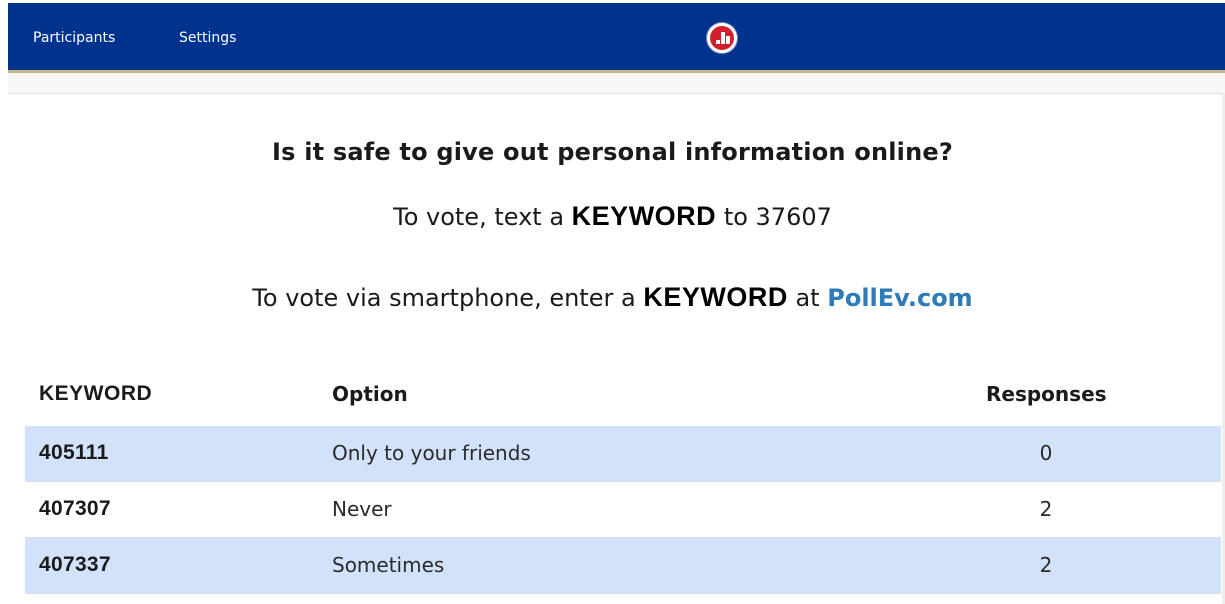  I want to click on web-instruction-middle: at, so click(807, 298).